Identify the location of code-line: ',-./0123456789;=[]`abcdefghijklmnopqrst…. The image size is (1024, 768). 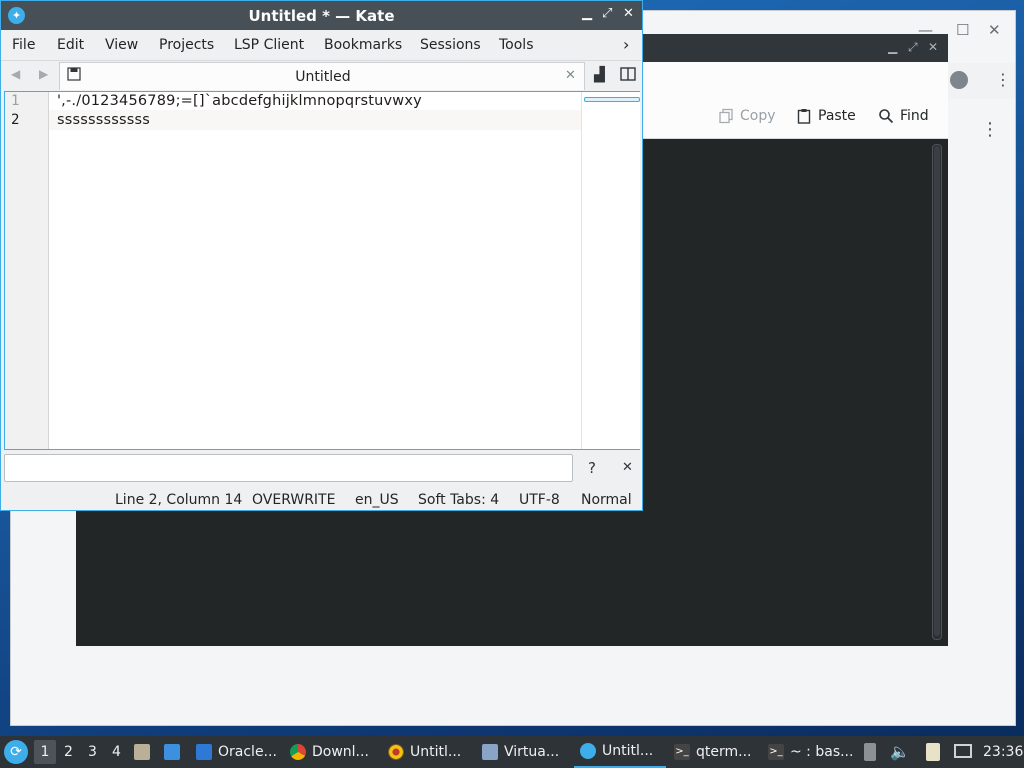
(239, 101).